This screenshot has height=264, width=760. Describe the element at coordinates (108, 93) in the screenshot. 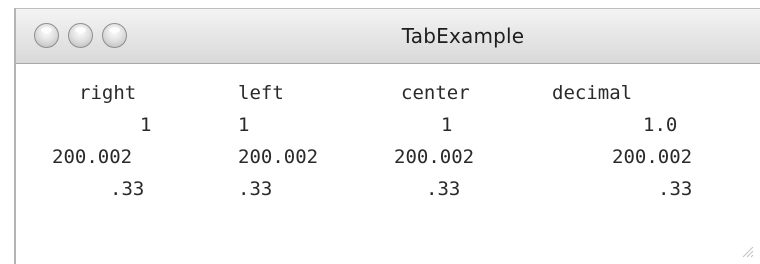

I see `header-right: right` at that location.